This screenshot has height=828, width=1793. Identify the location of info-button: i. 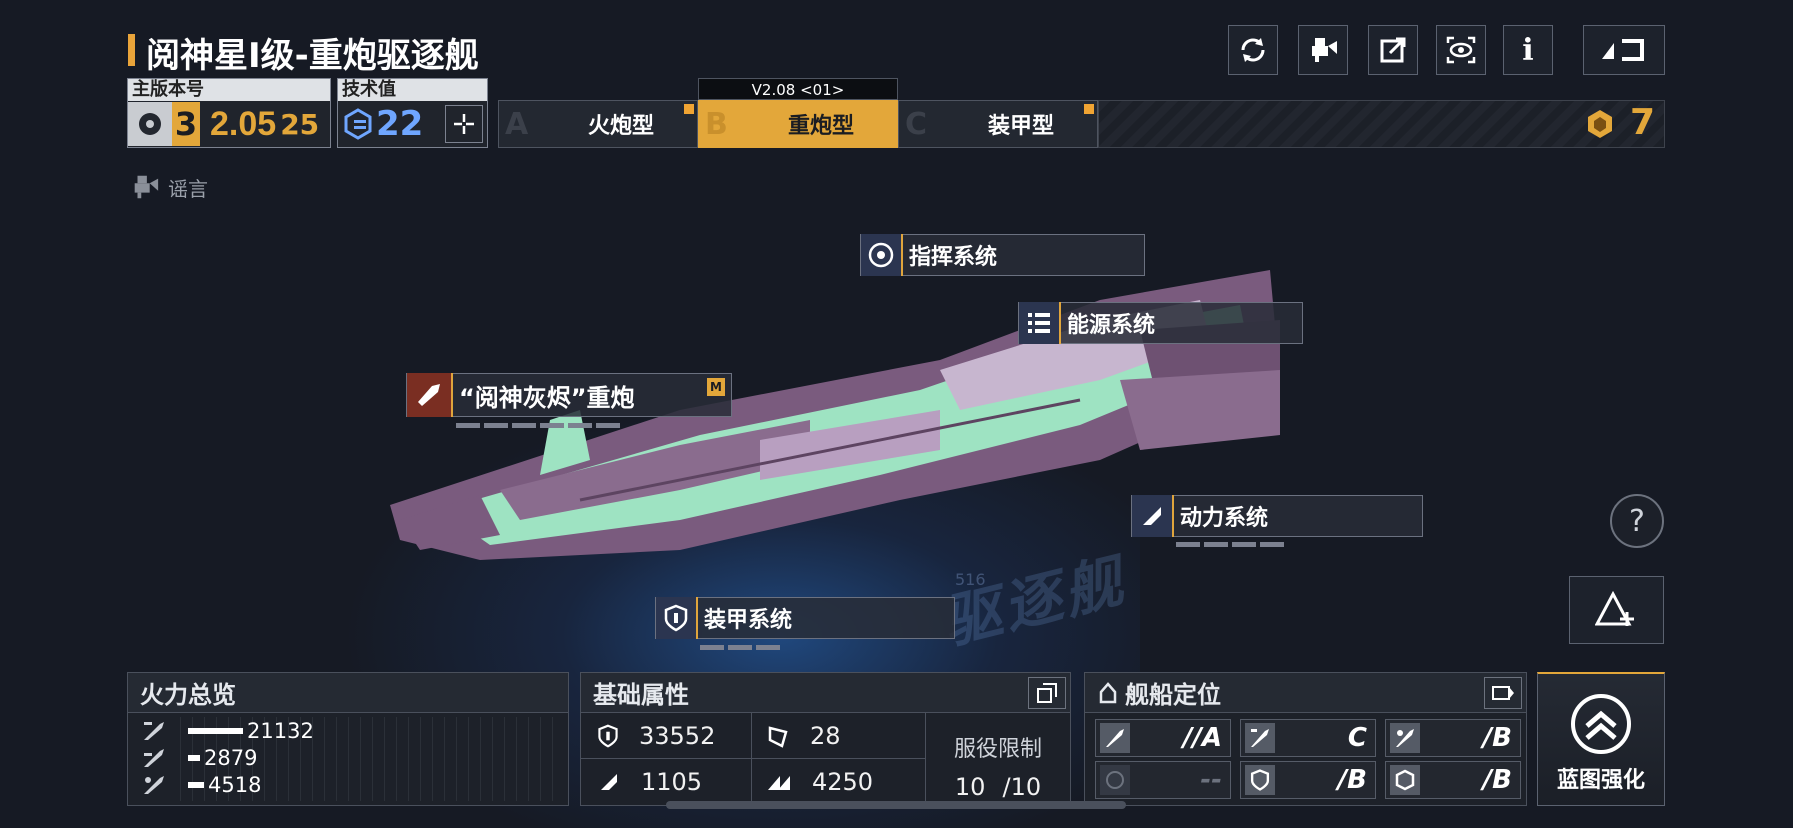
(1528, 50).